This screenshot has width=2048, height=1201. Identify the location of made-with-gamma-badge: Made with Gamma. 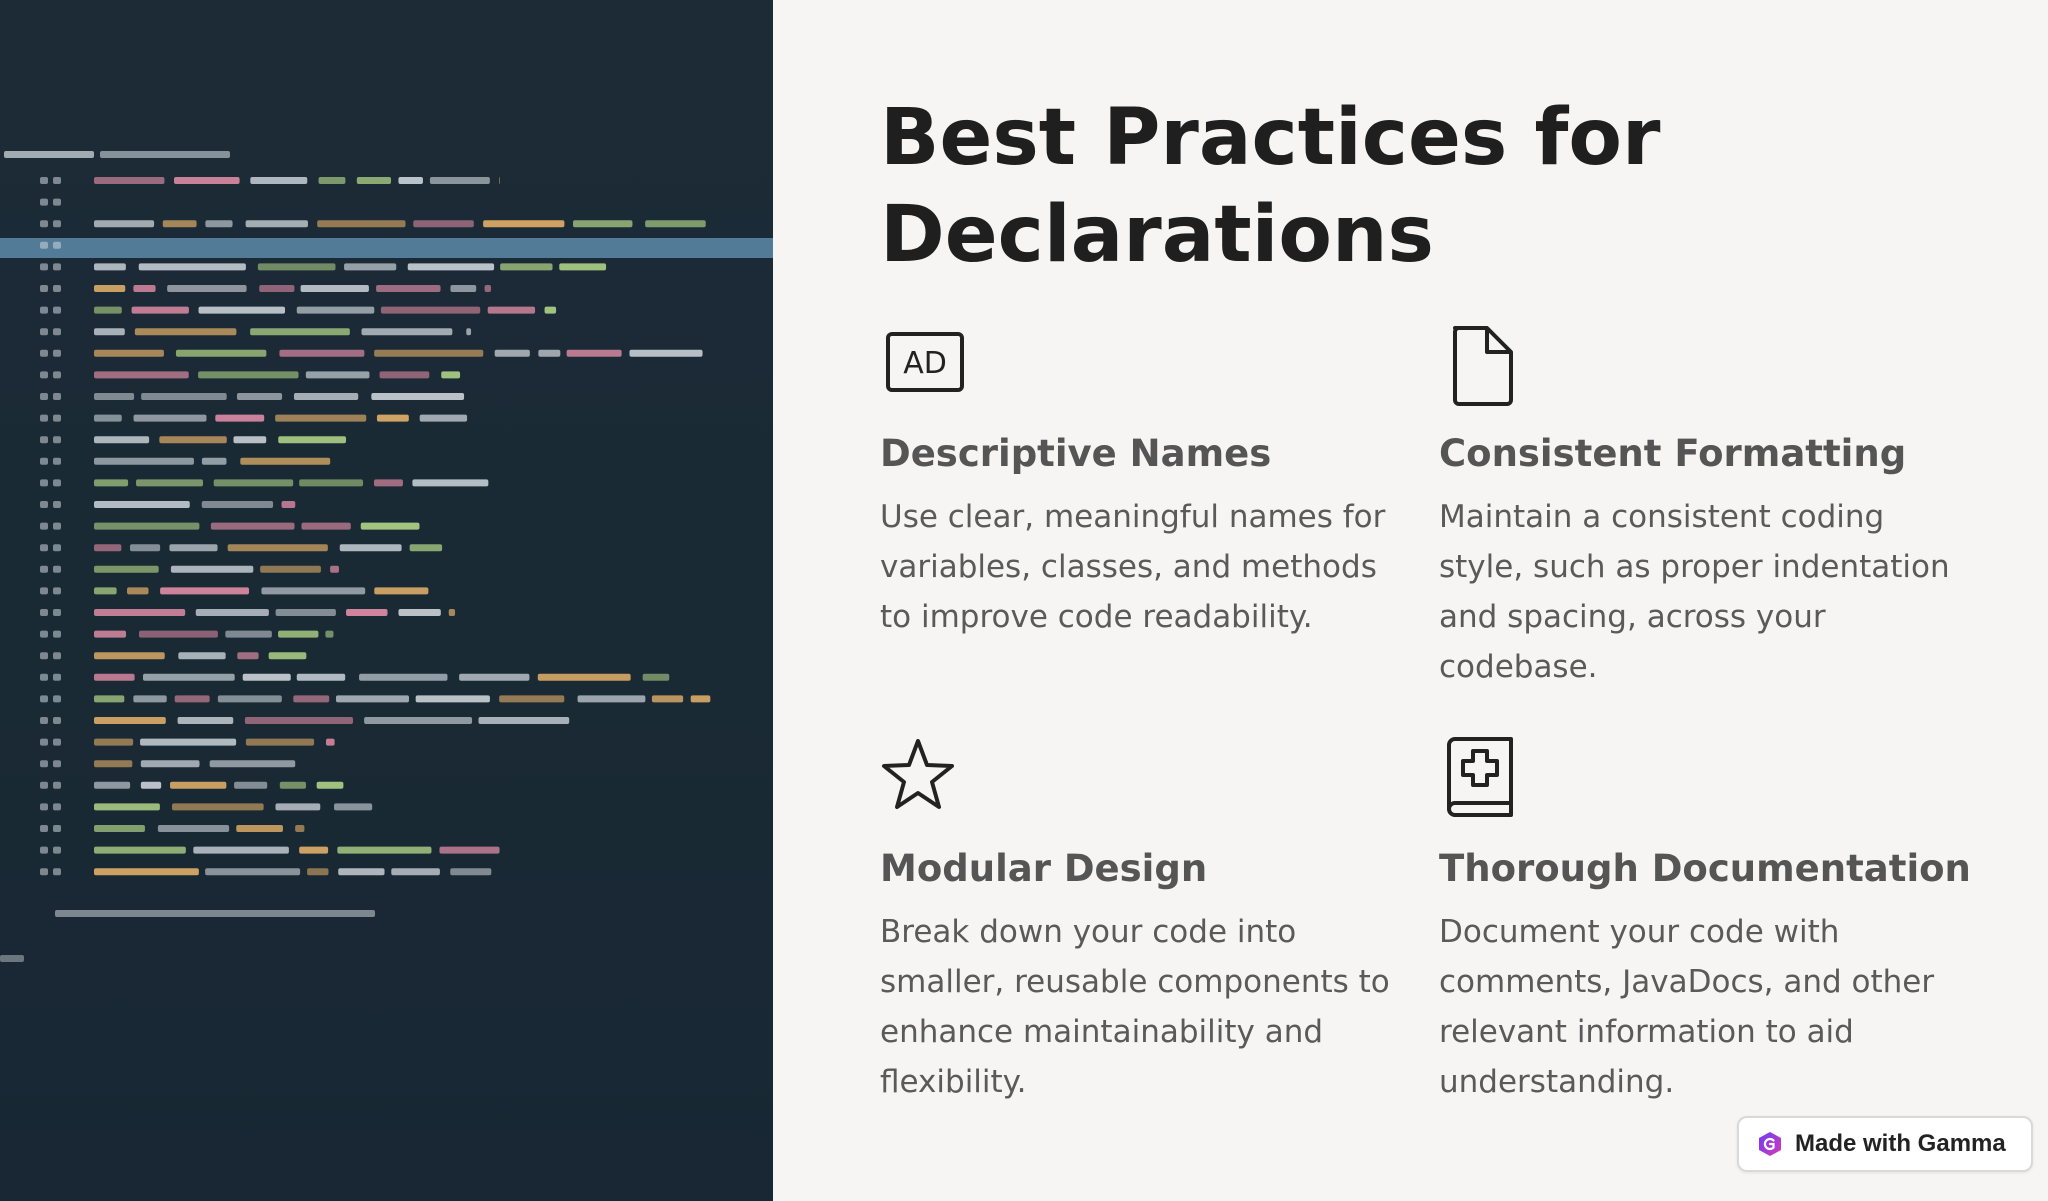
(1885, 1144).